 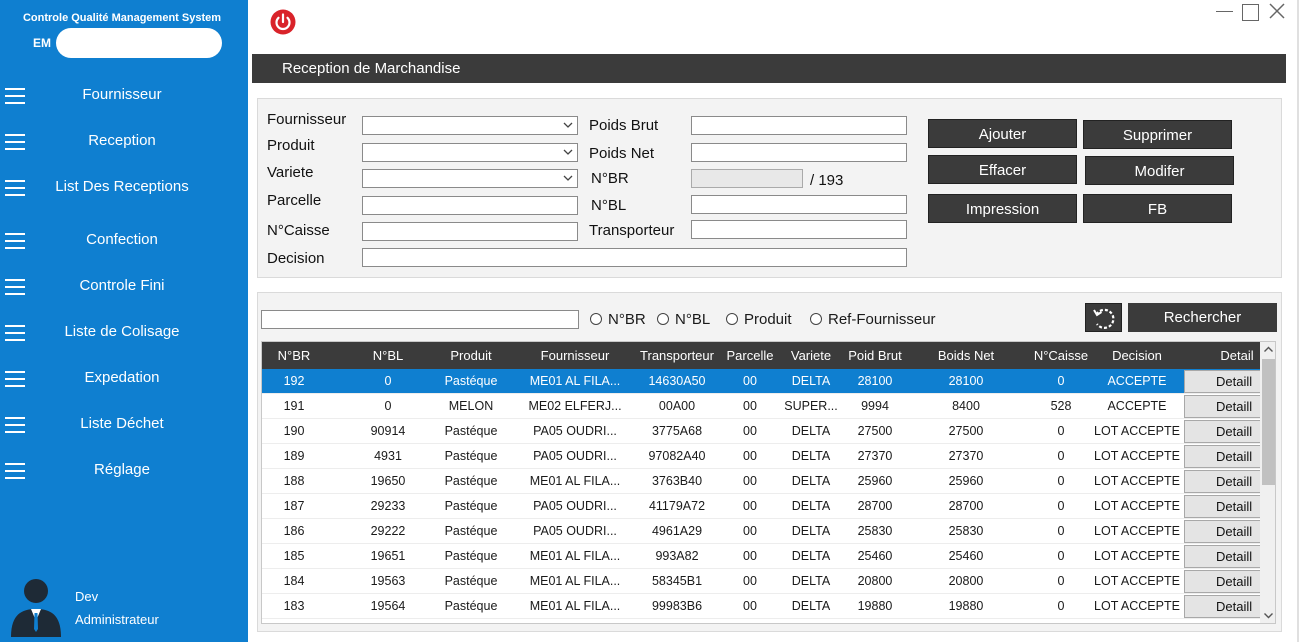 What do you see at coordinates (966, 355) in the screenshot?
I see `column-header: Boids Net` at bounding box center [966, 355].